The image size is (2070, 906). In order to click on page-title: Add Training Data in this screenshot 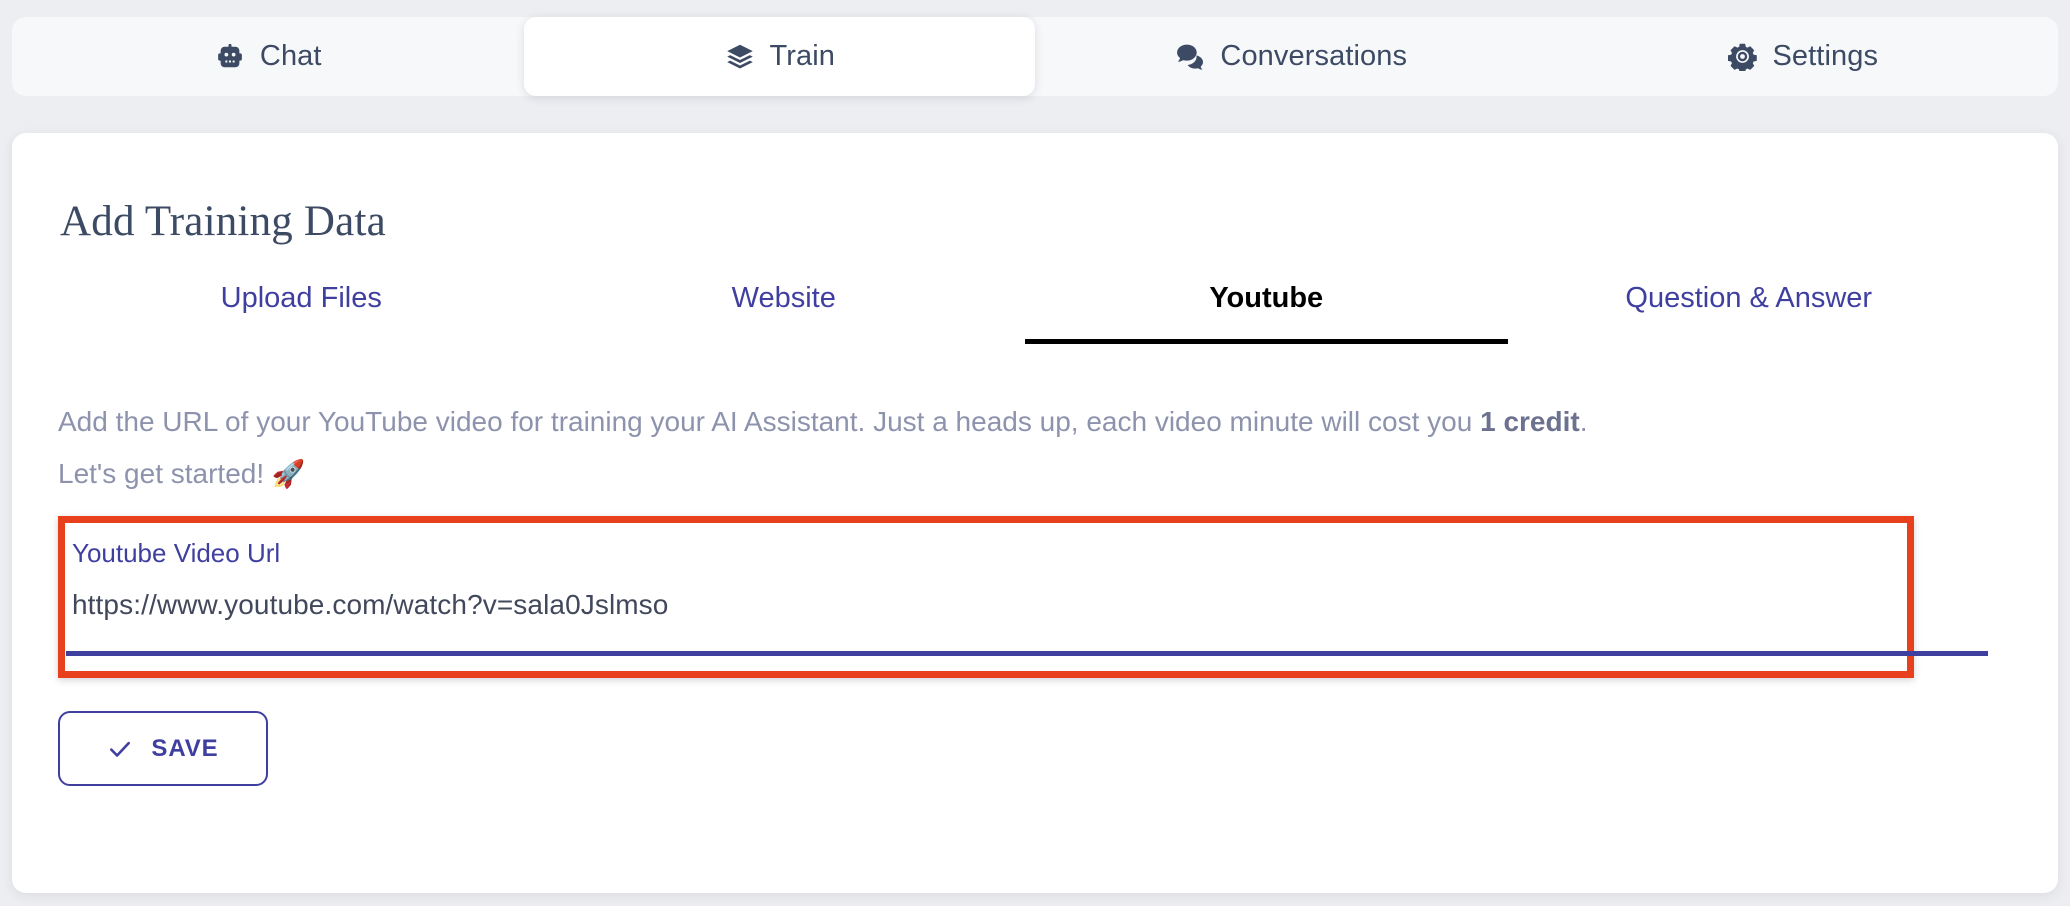, I will do `click(223, 221)`.